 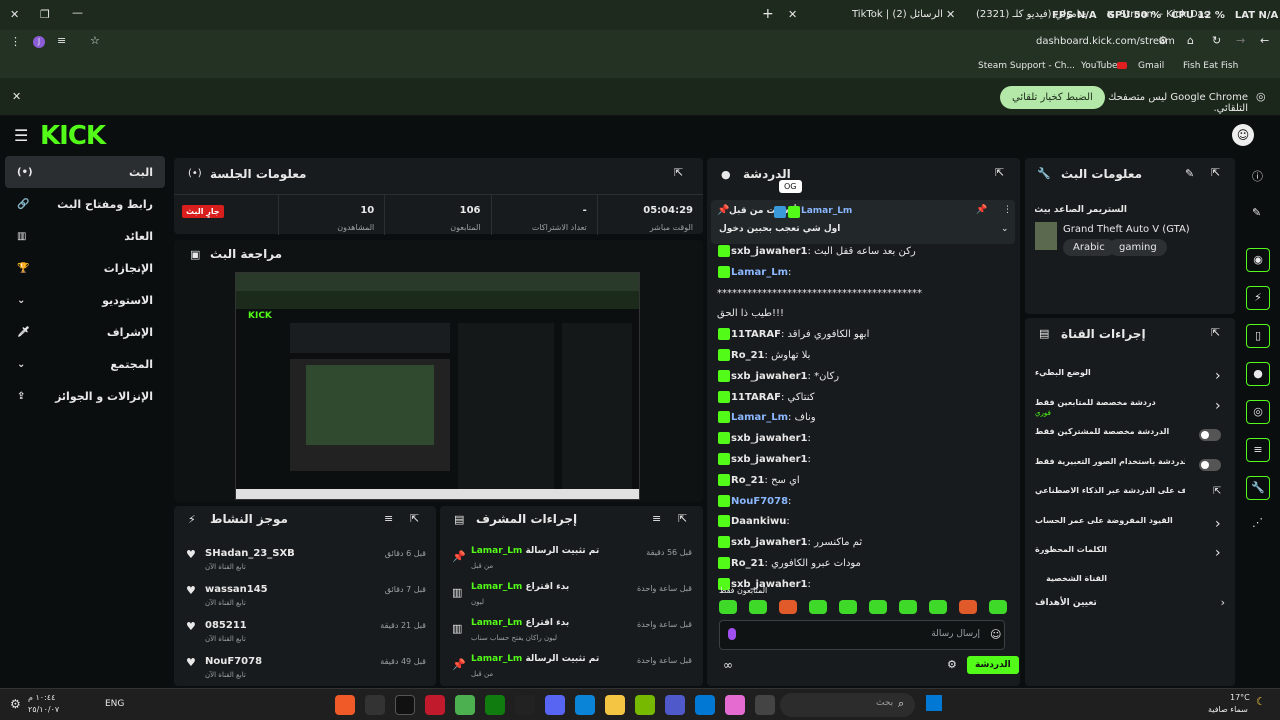 I want to click on edge-icon, so click(x=585, y=705).